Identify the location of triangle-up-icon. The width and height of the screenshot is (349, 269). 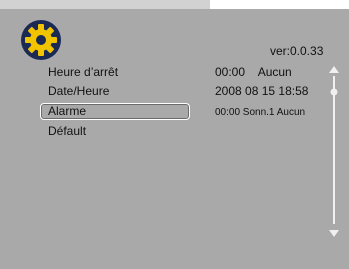
(334, 69).